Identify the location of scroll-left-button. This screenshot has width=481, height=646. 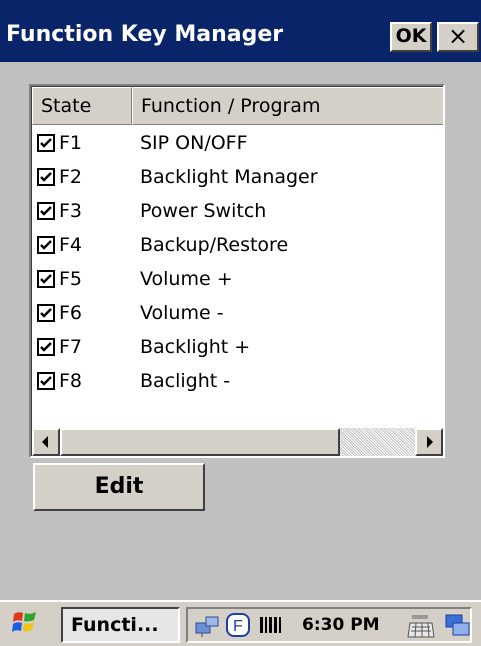
(46, 442).